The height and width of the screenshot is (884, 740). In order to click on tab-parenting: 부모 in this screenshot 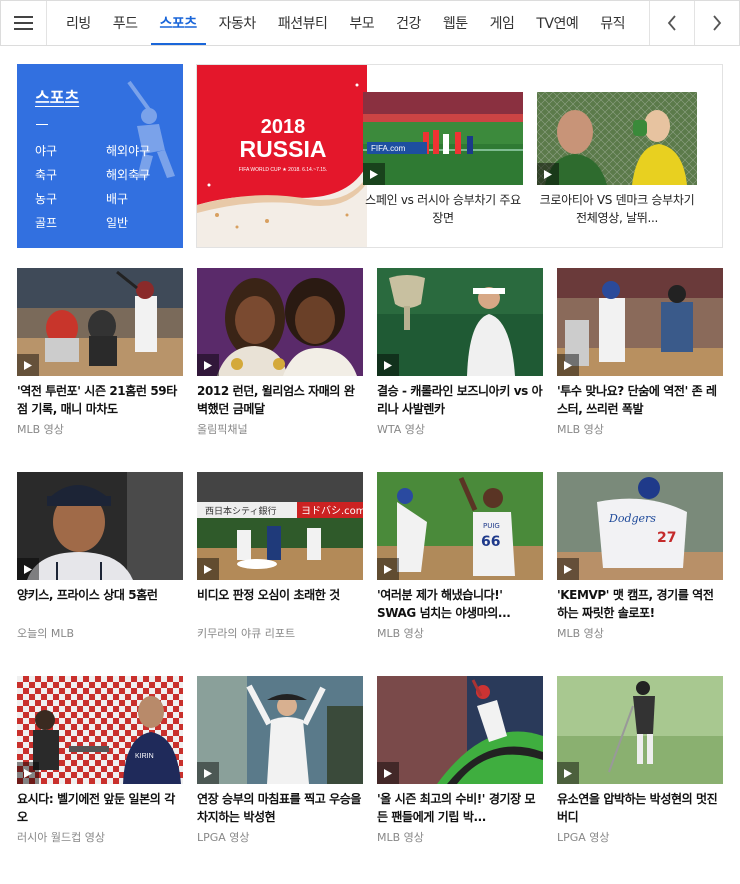, I will do `click(361, 23)`.